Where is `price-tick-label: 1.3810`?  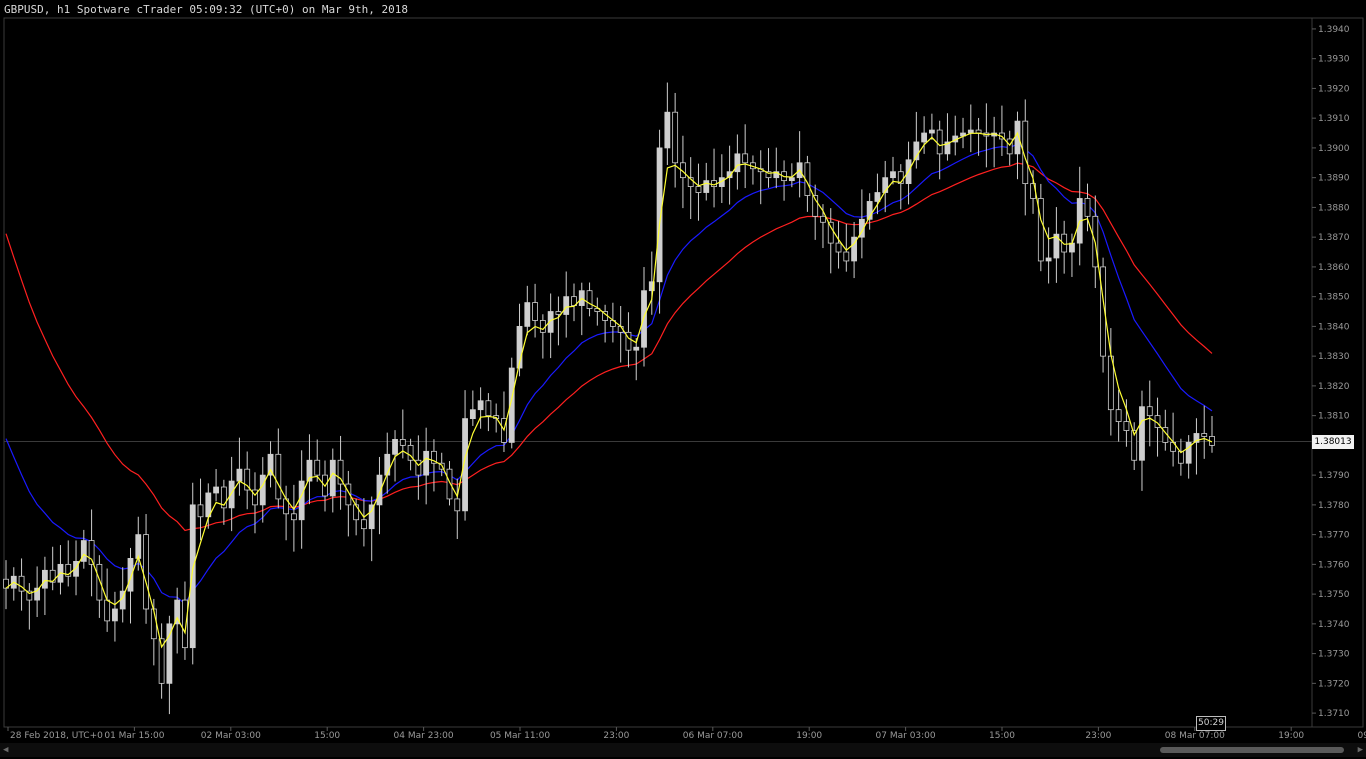
price-tick-label: 1.3810 is located at coordinates (1334, 417).